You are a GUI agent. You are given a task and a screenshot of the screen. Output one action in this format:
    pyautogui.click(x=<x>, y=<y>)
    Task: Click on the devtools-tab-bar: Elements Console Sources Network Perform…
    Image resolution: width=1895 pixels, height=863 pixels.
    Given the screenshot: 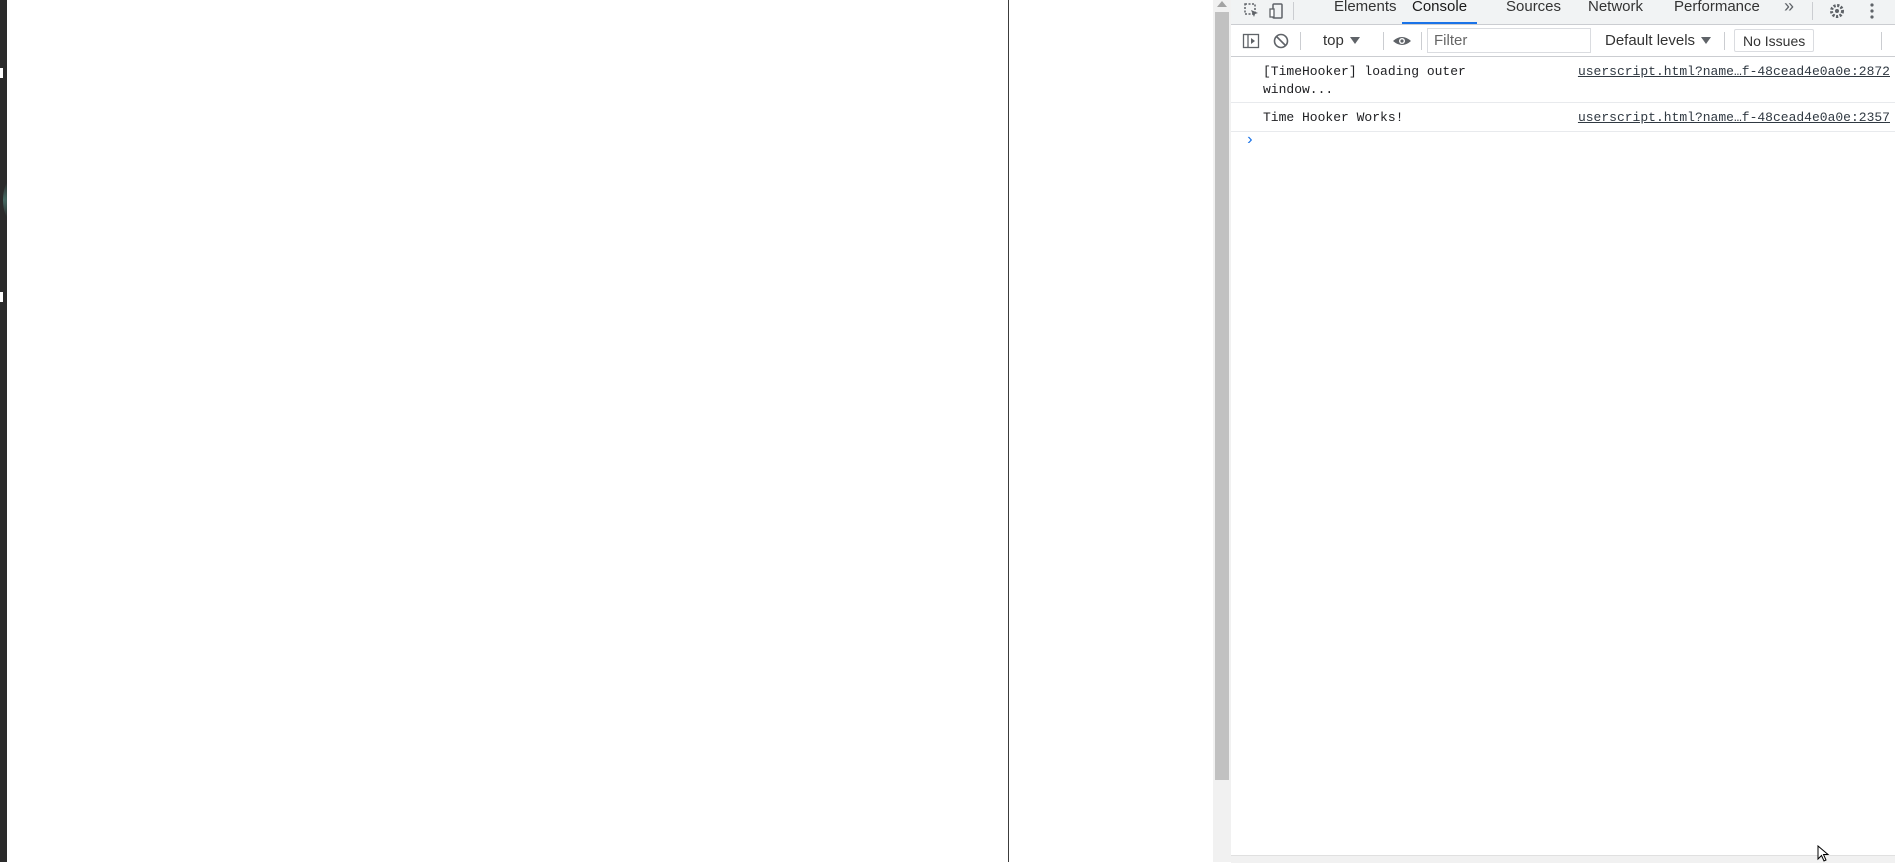 What is the action you would take?
    pyautogui.click(x=1563, y=12)
    